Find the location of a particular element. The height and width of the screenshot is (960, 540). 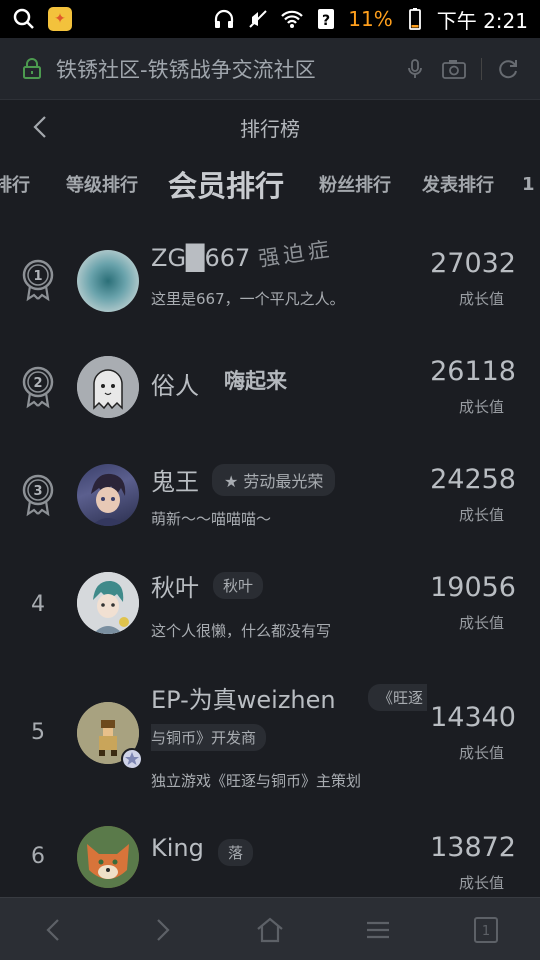

username: 鬼王 is located at coordinates (175, 479).